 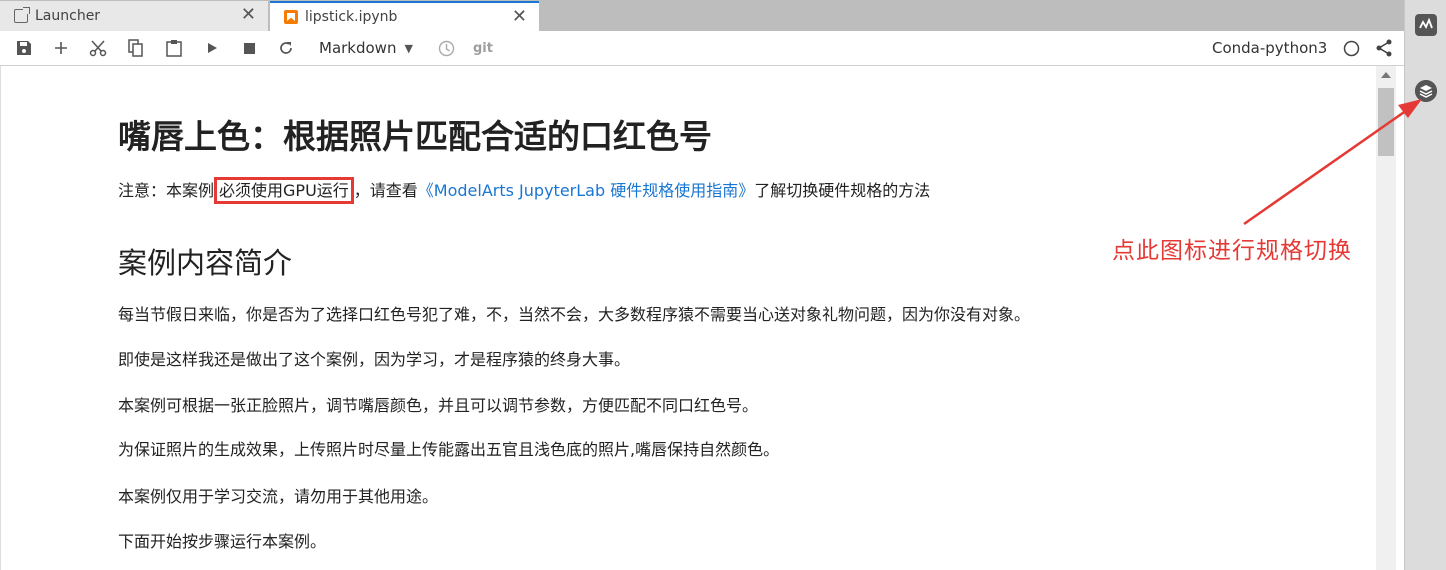 I want to click on plus-icon, so click(x=61, y=48).